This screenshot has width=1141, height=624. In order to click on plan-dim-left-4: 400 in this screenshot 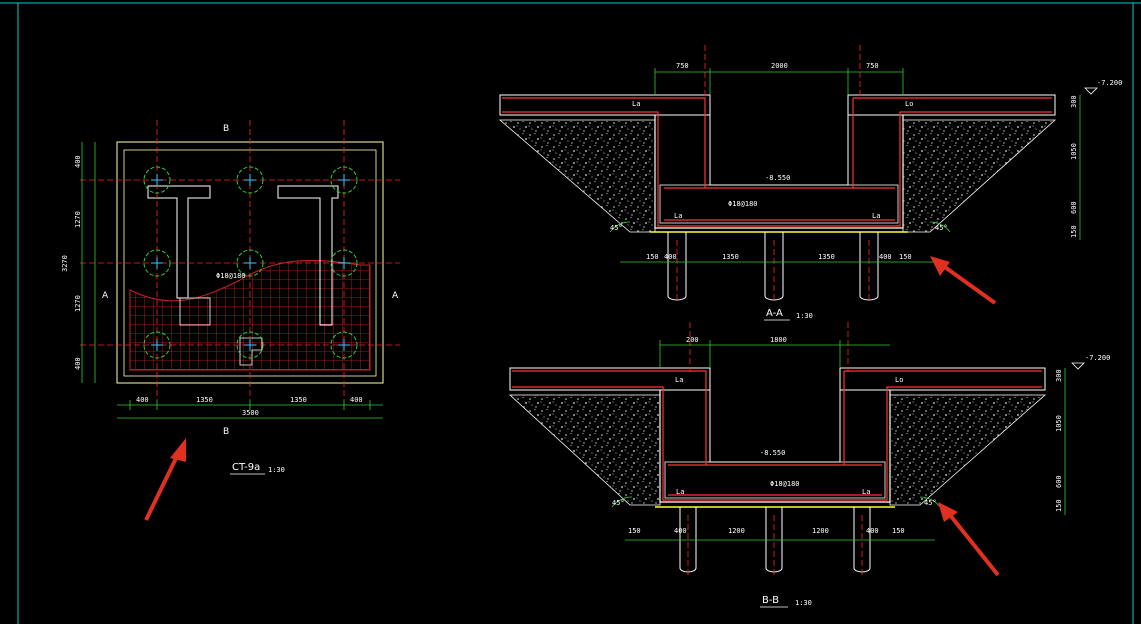, I will do `click(78, 363)`.